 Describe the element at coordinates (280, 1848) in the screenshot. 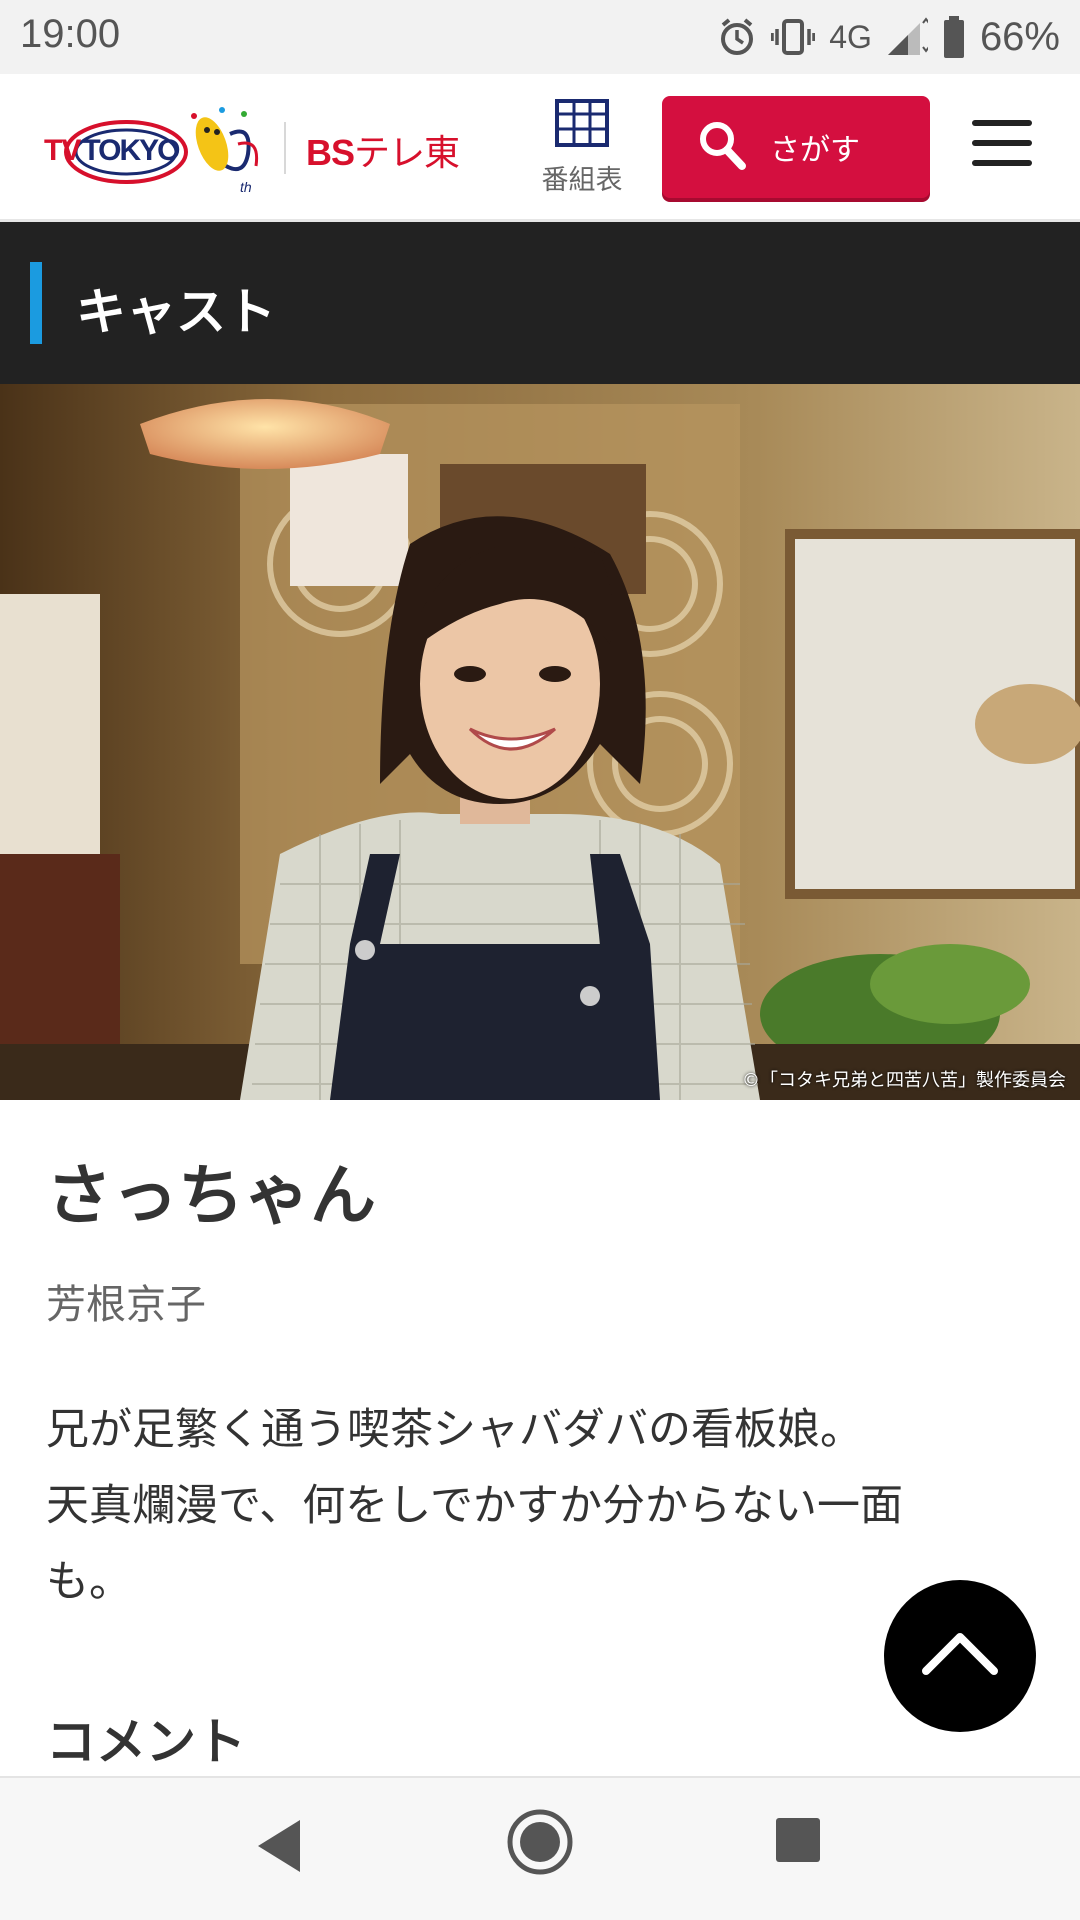

I see `back-icon` at that location.